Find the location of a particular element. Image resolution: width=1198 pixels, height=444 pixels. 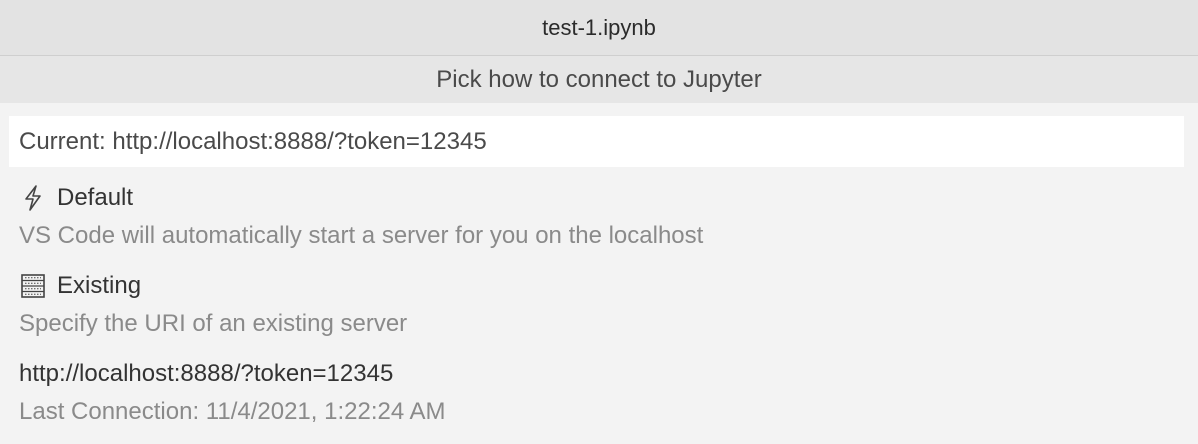

window-titlebar: test-1.ipynb is located at coordinates (599, 28).